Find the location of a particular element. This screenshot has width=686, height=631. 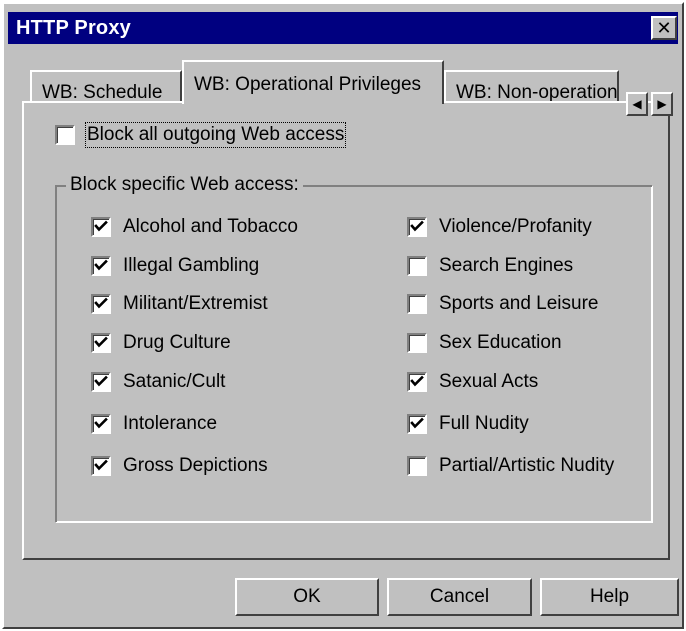

tab-non-operational: WB: Non-operation is located at coordinates (531, 86).